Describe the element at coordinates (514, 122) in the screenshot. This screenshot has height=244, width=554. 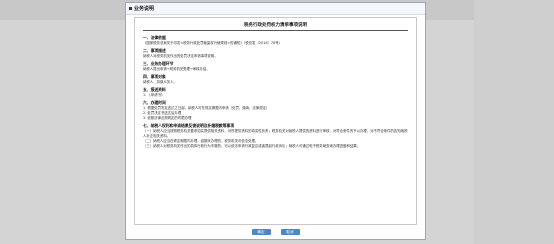
I see `background-right-panel` at that location.